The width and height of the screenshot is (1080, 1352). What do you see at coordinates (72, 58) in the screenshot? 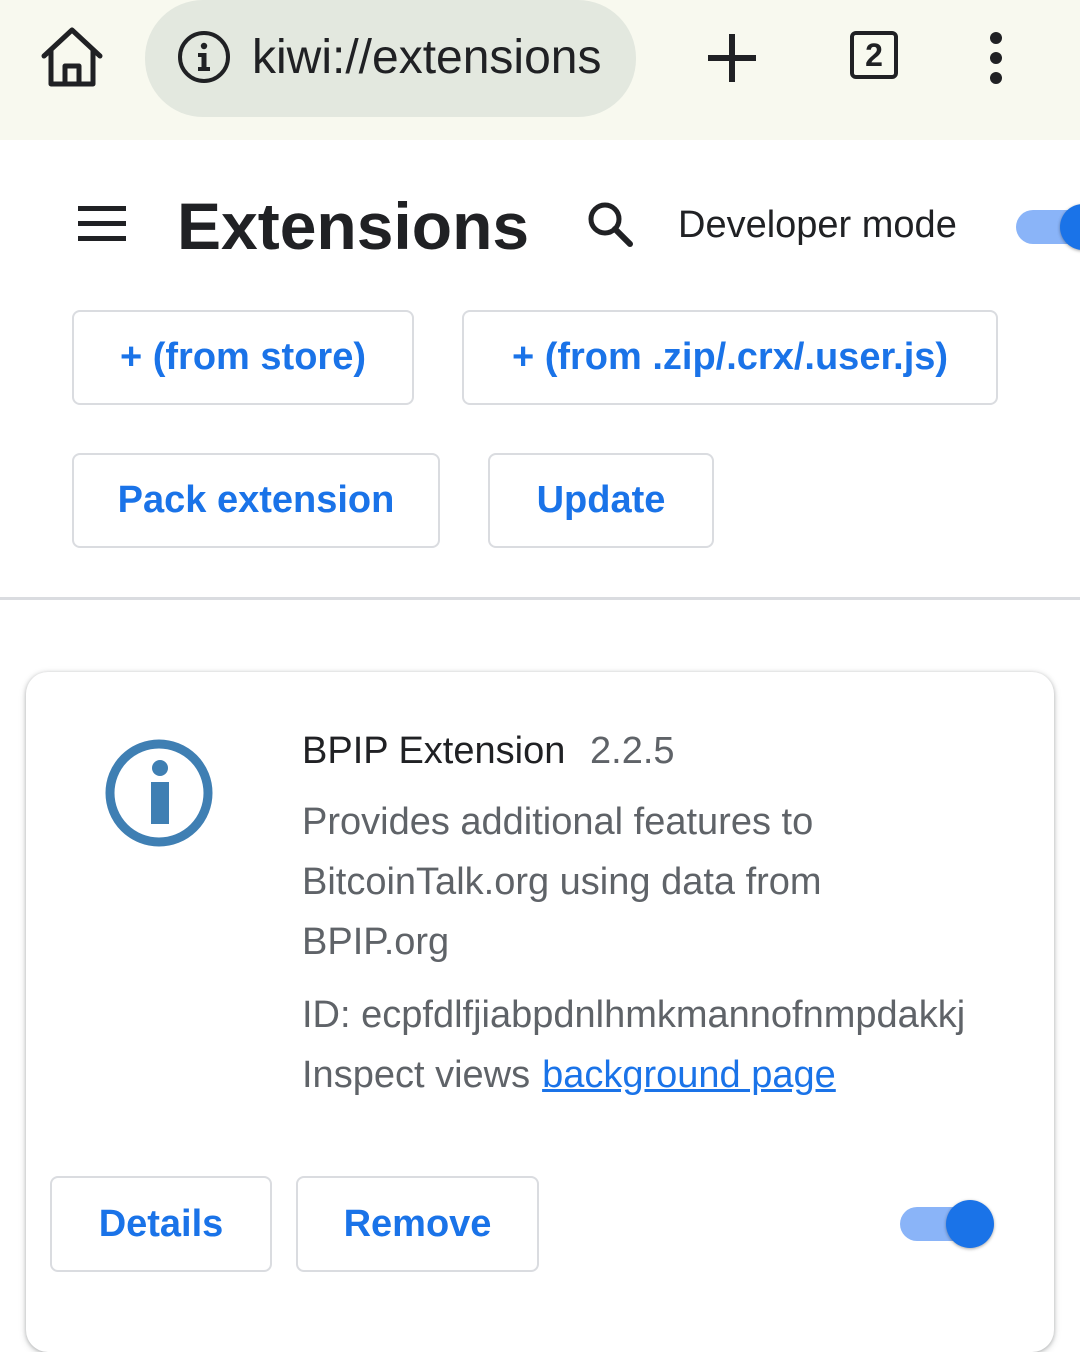
I see `home-icon` at bounding box center [72, 58].